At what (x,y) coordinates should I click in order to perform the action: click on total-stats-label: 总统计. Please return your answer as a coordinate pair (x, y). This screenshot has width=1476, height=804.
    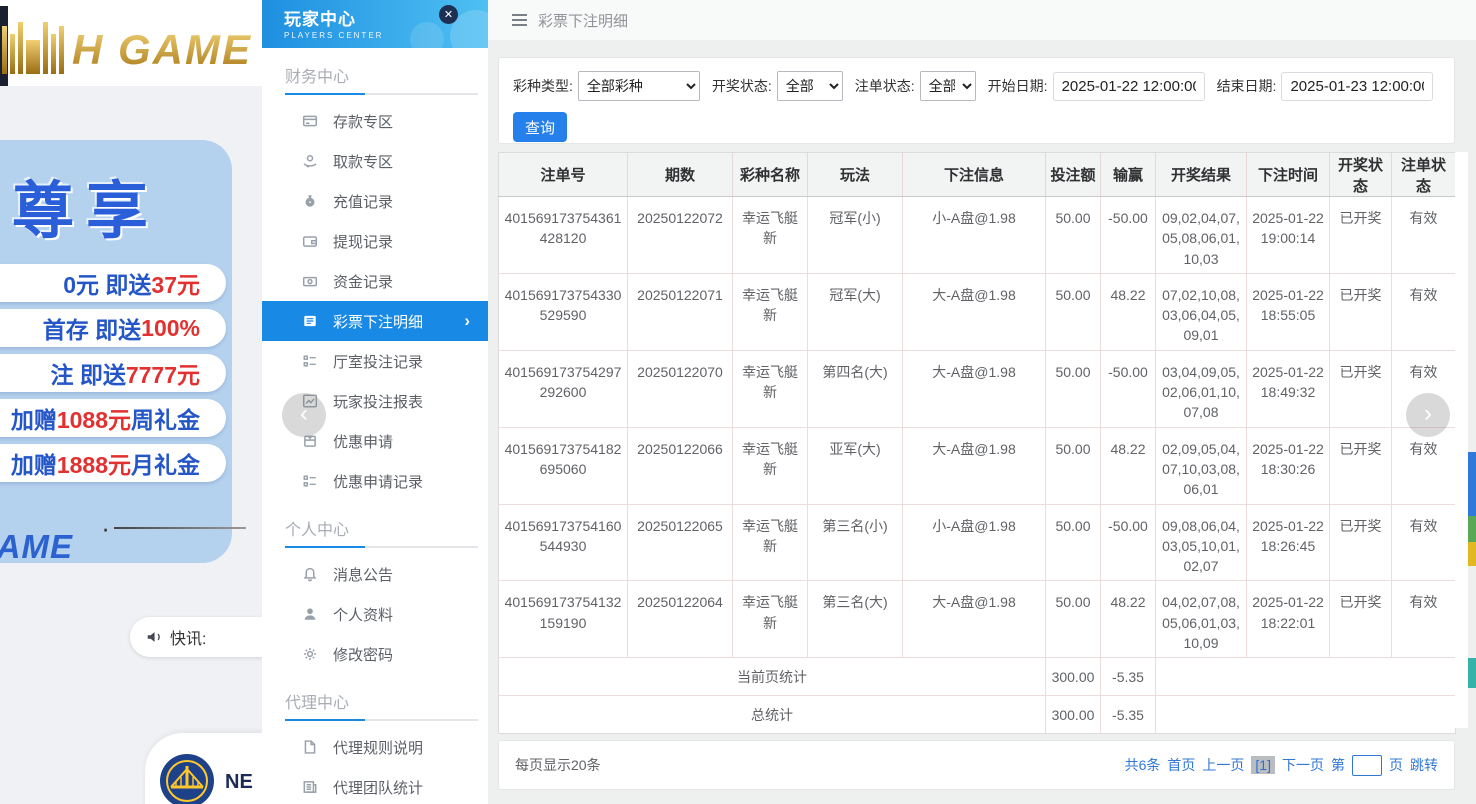
    Looking at the image, I should click on (772, 715).